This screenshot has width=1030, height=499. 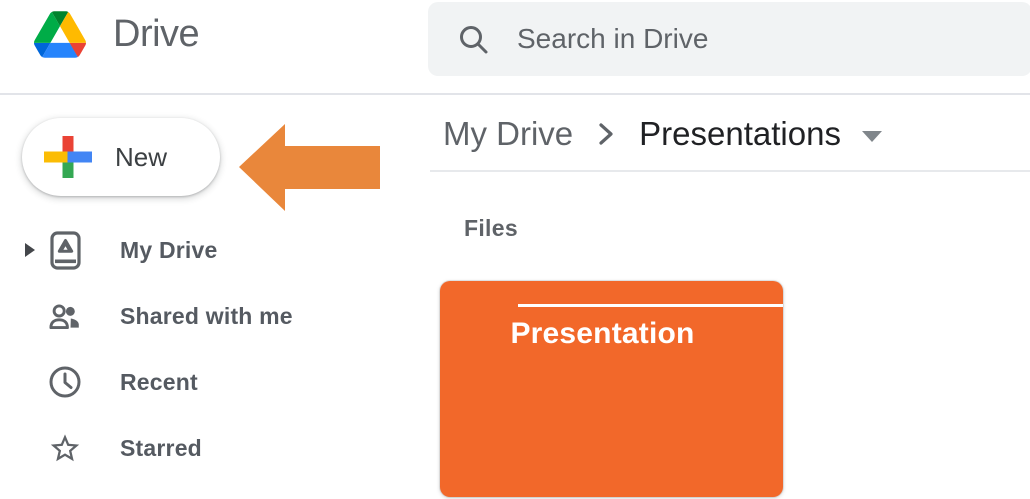 I want to click on chevron-down-icon, so click(x=871, y=136).